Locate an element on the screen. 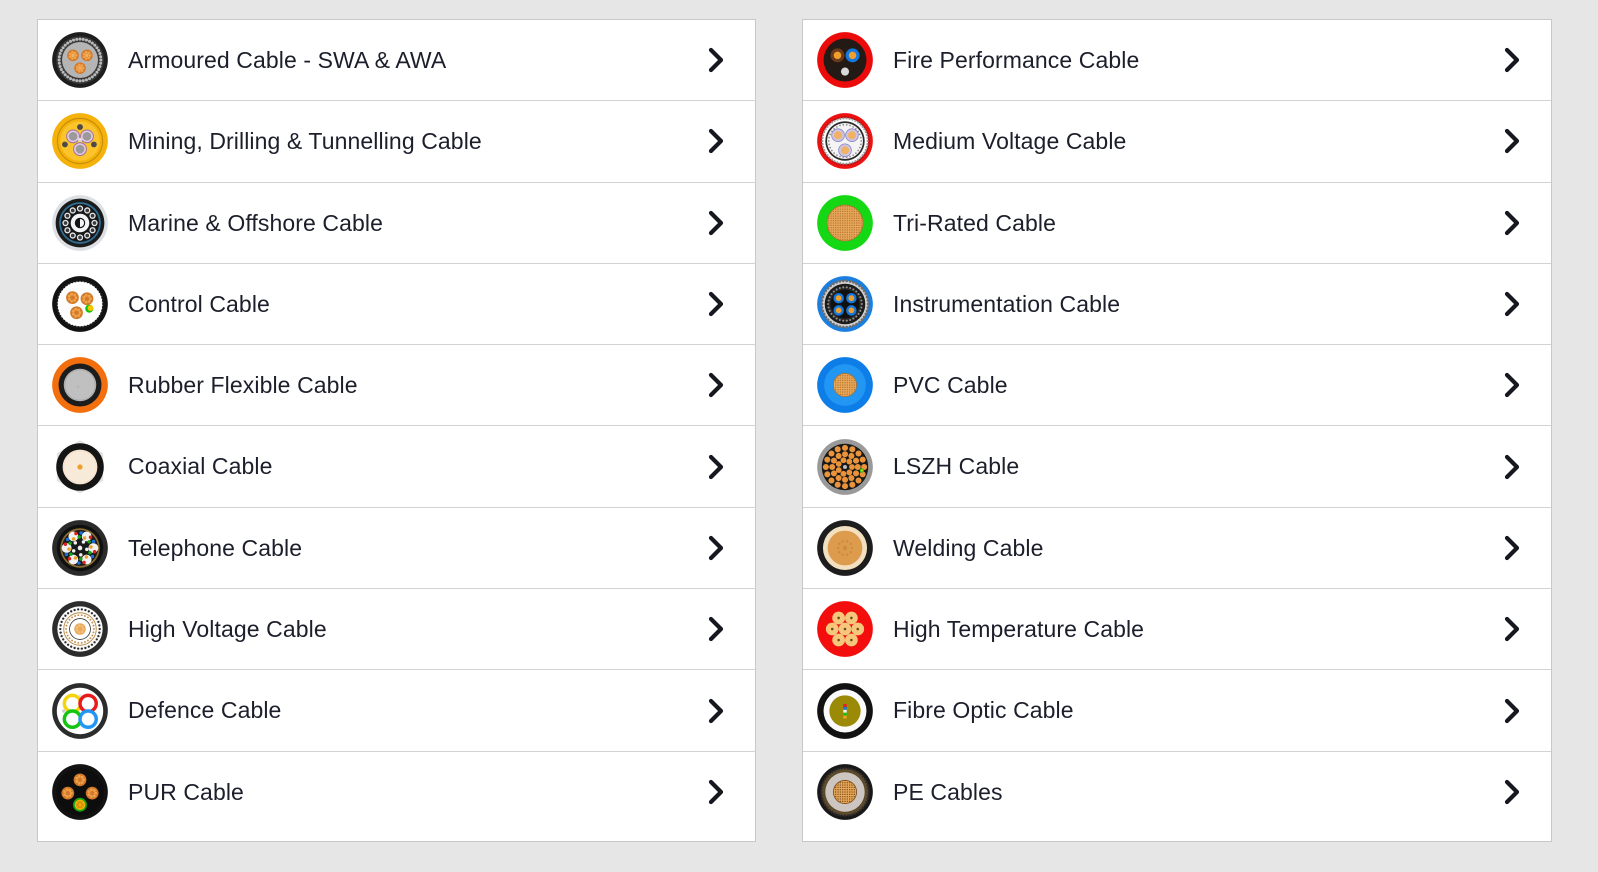  category-label: LSZH Cable is located at coordinates (956, 466).